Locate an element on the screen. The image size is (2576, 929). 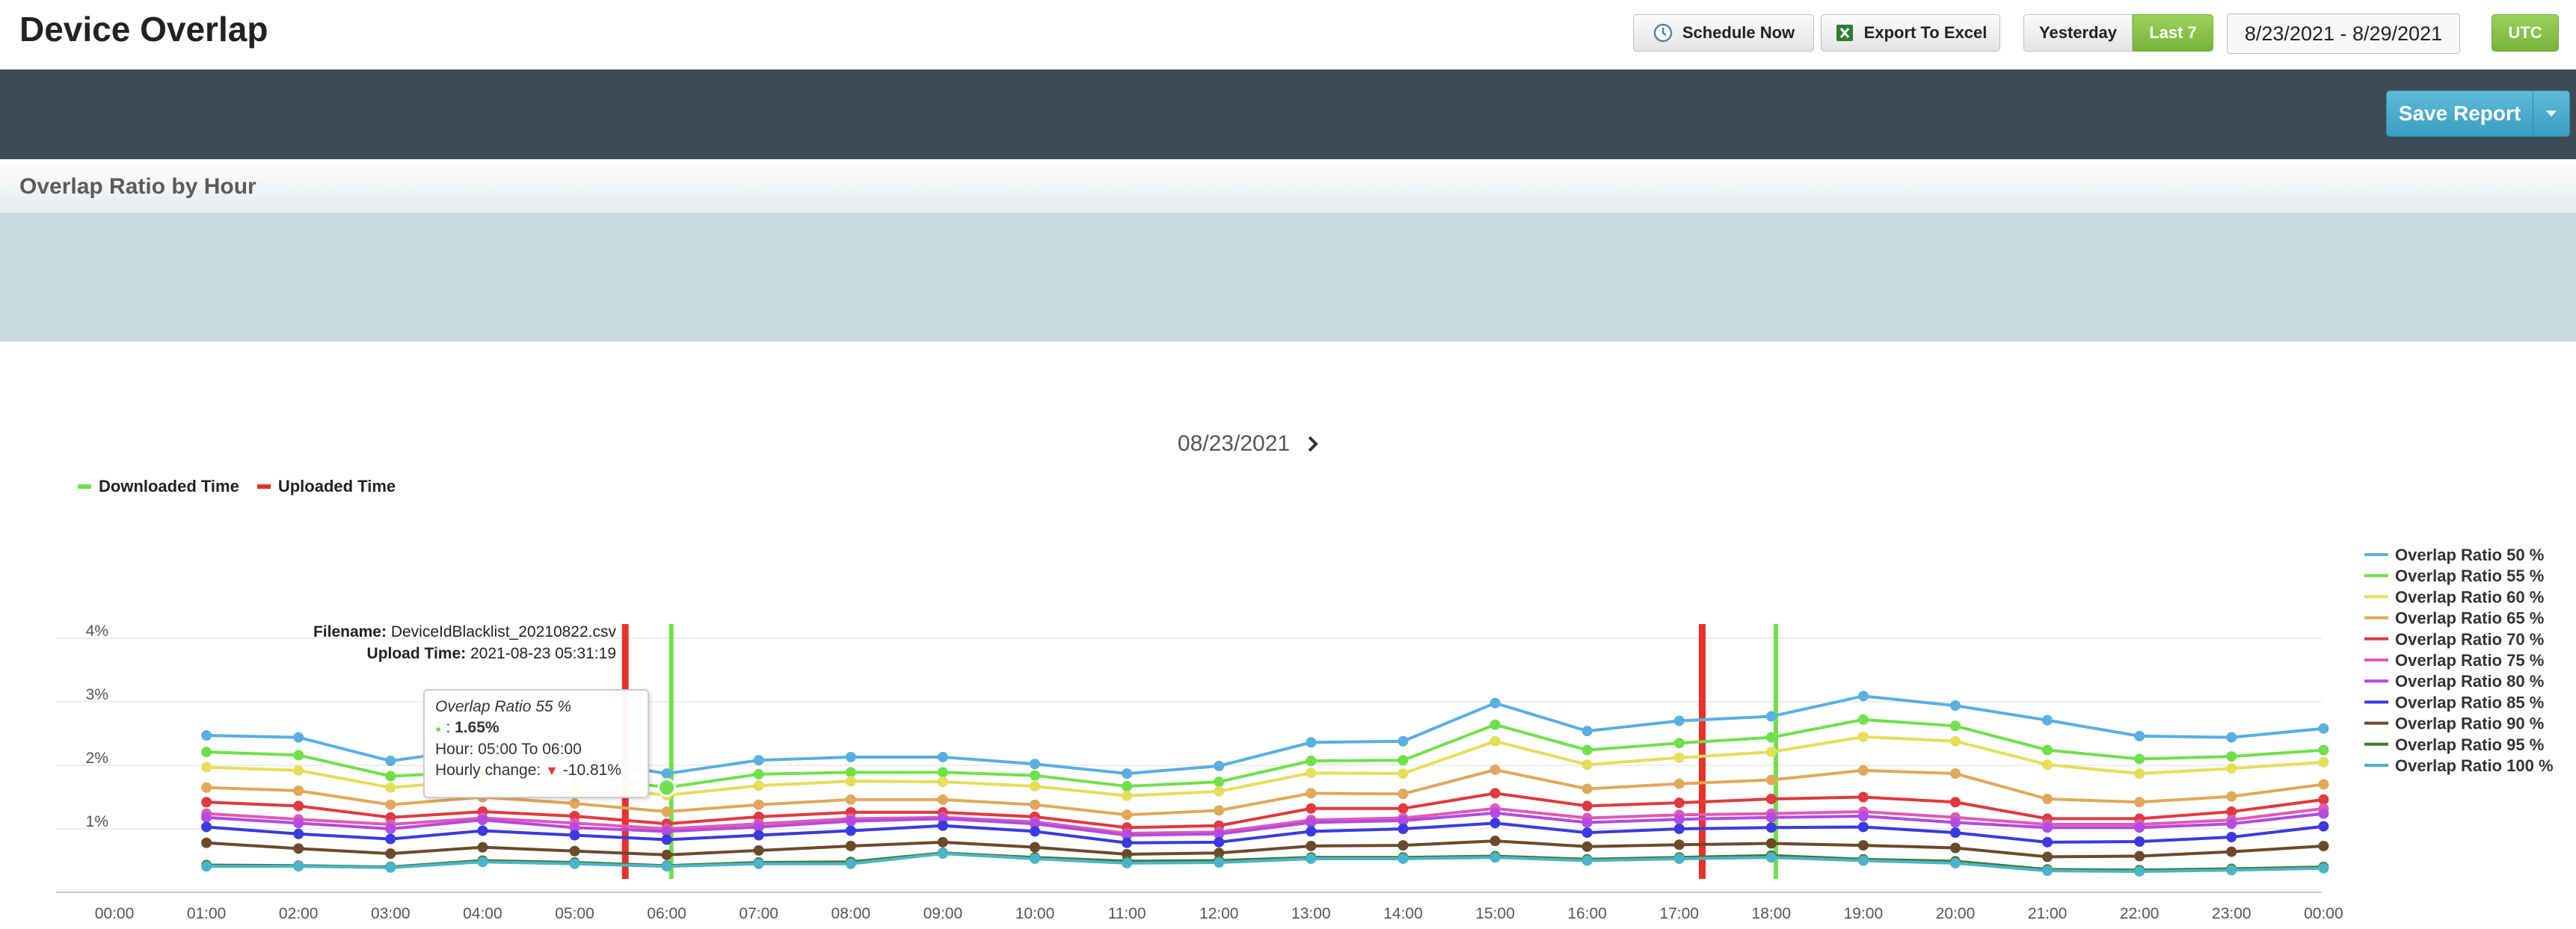
series-line is located at coordinates (1265, 863).